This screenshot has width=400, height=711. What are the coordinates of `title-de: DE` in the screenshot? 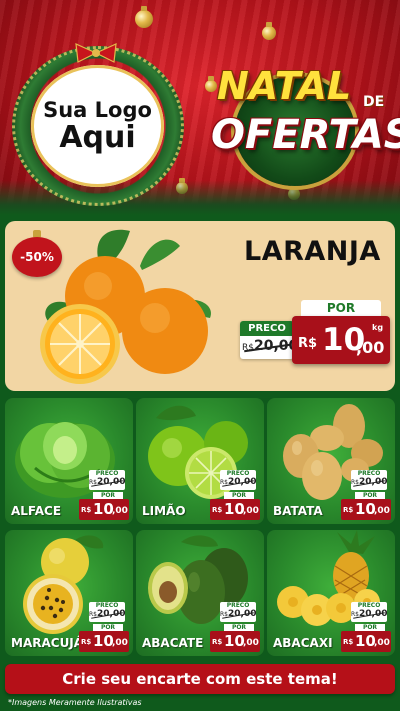 It's located at (374, 102).